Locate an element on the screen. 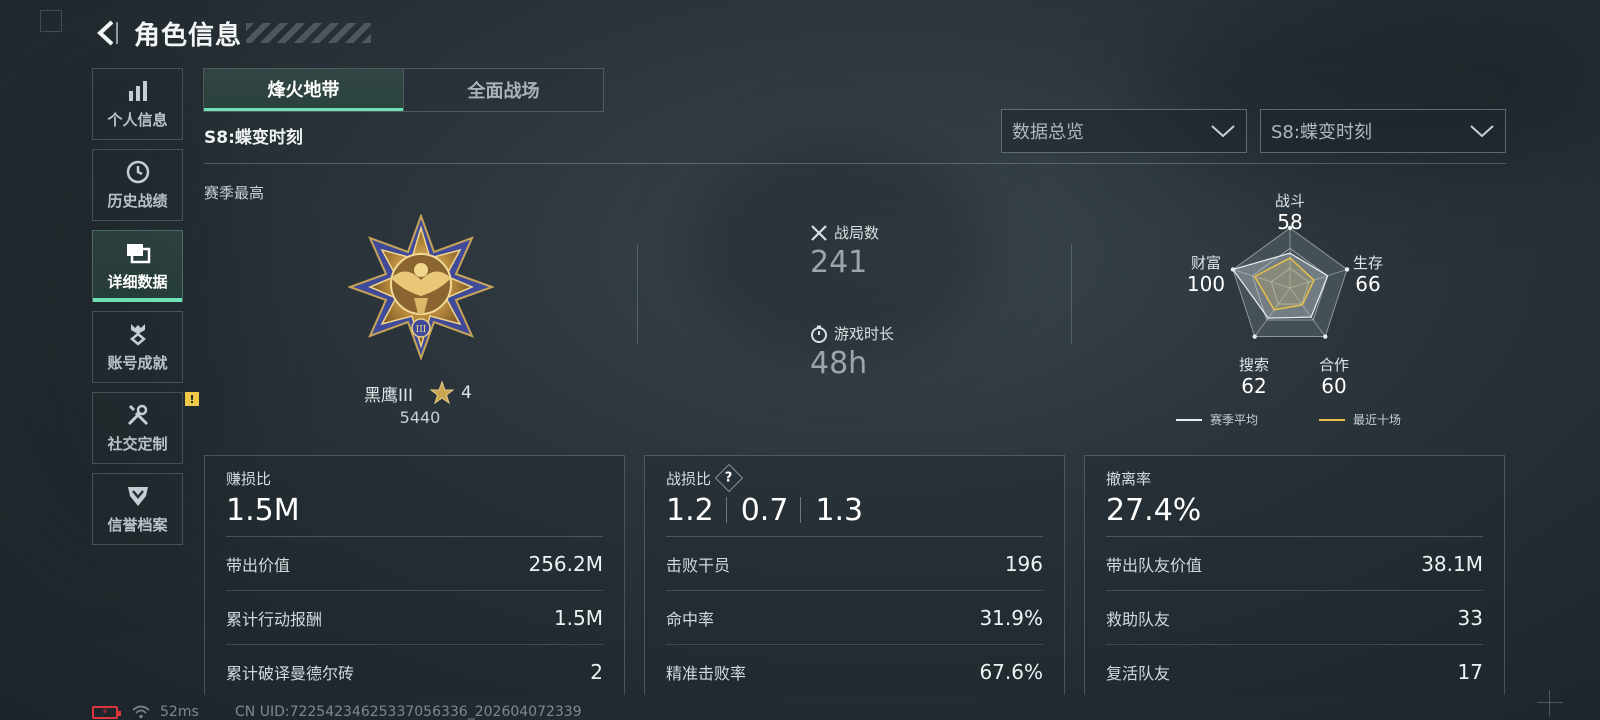 This screenshot has height=720, width=1600. sidebar-item-label: 社交定制 is located at coordinates (137, 443).